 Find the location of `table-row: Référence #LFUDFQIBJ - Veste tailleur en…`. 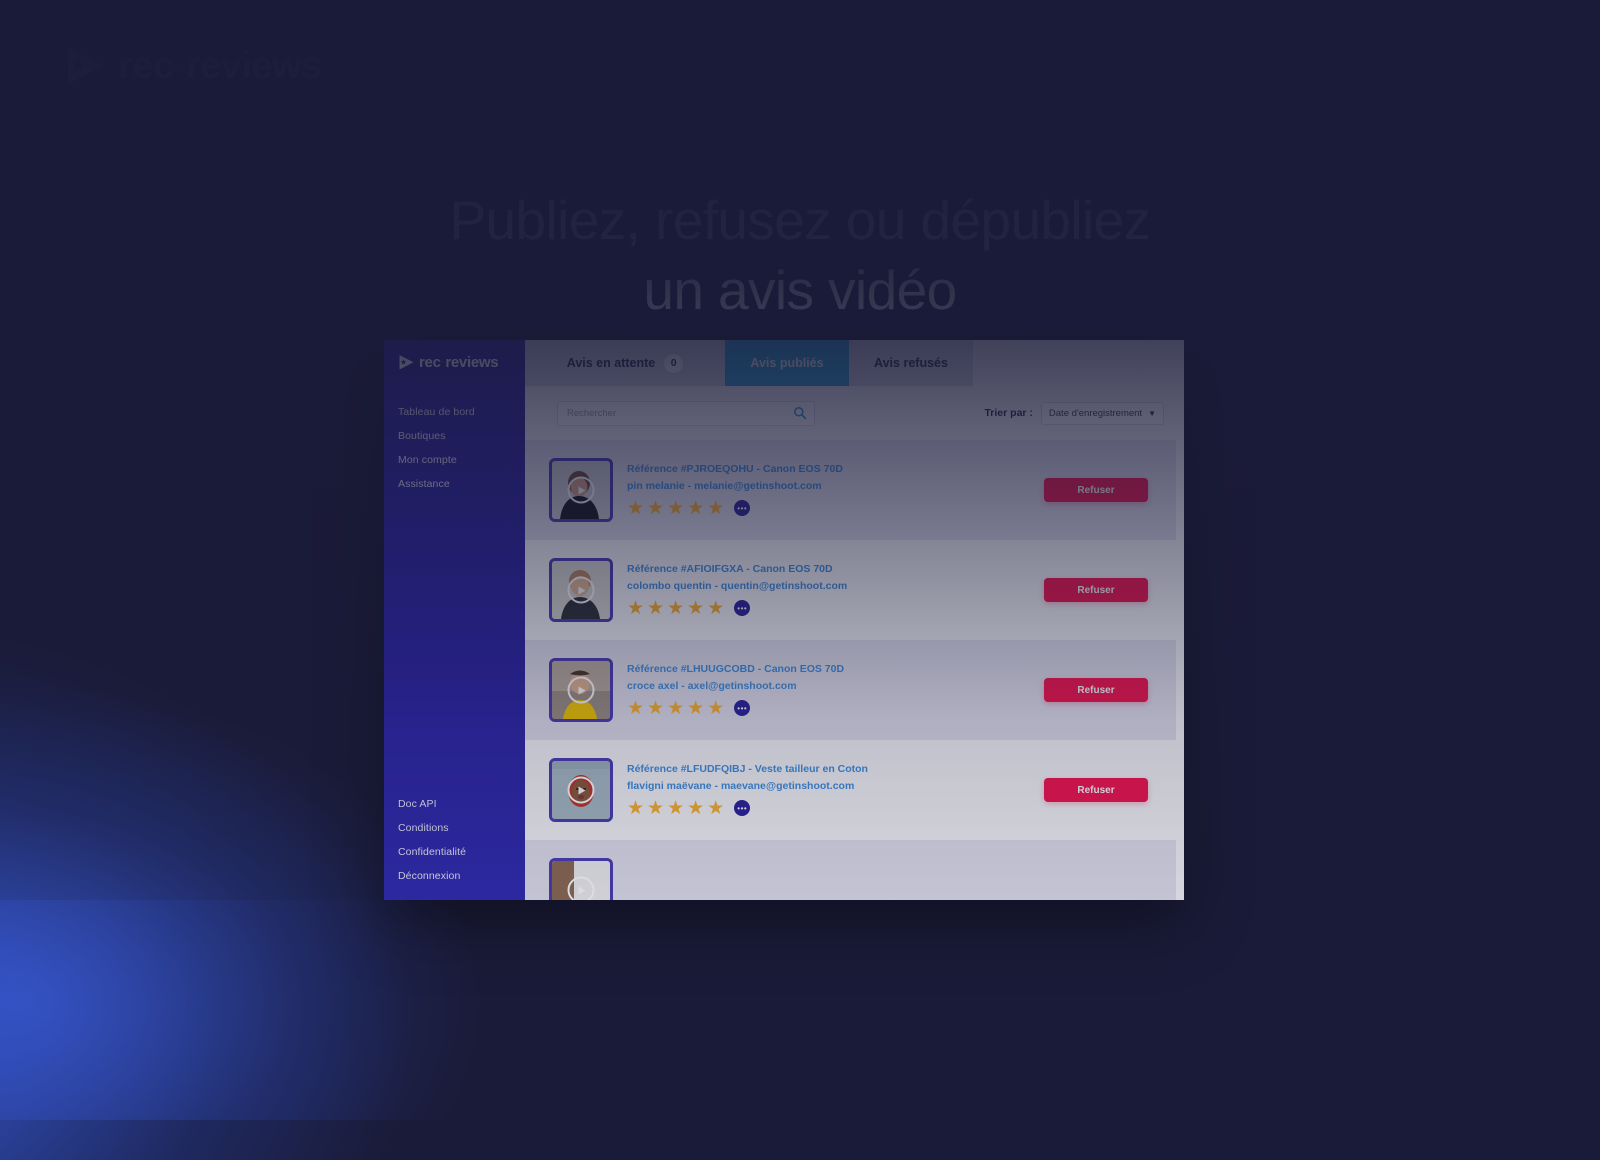

table-row: Référence #LFUDFQIBJ - Veste tailleur en… is located at coordinates (850, 790).